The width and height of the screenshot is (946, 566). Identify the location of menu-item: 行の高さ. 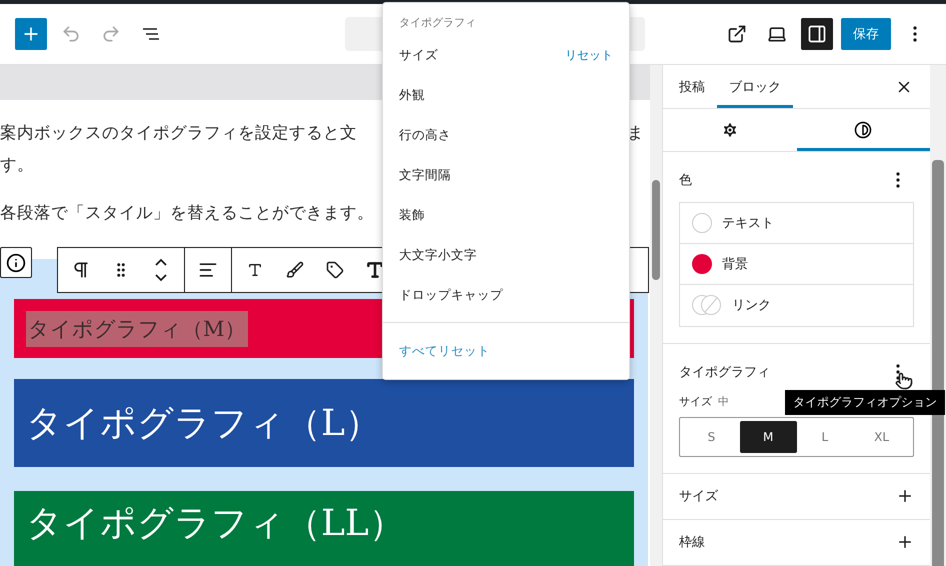
(506, 135).